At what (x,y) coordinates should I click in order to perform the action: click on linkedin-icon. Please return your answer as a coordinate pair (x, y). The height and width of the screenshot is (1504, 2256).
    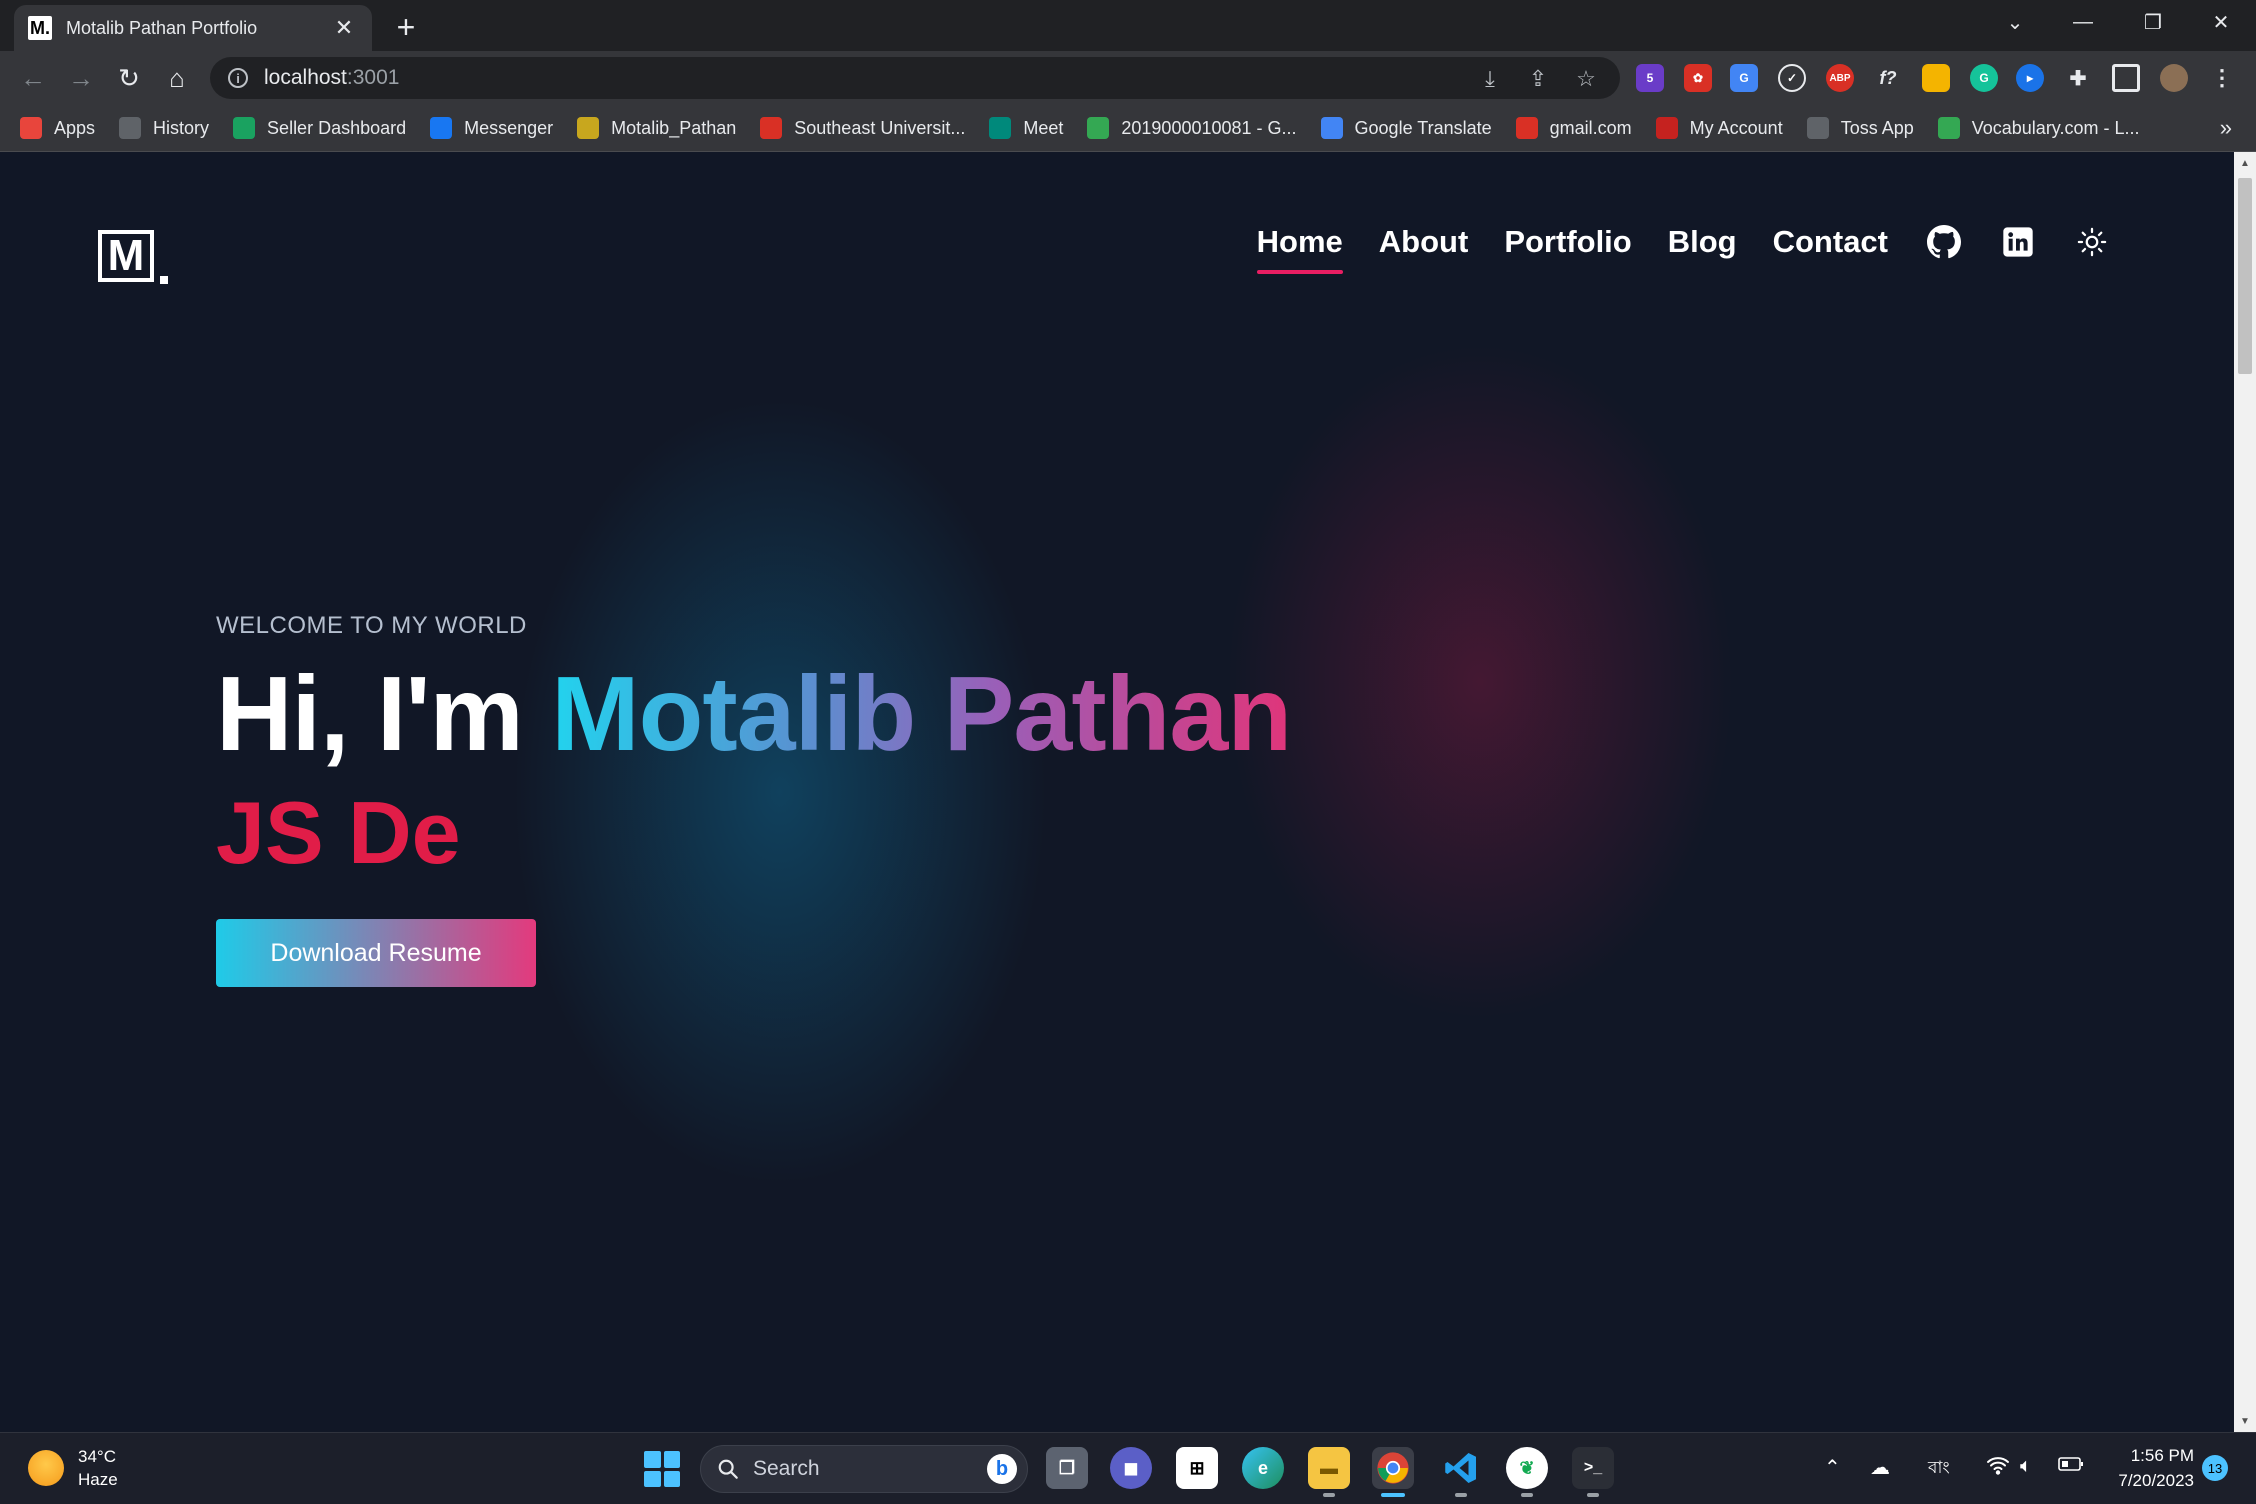
    Looking at the image, I should click on (2018, 242).